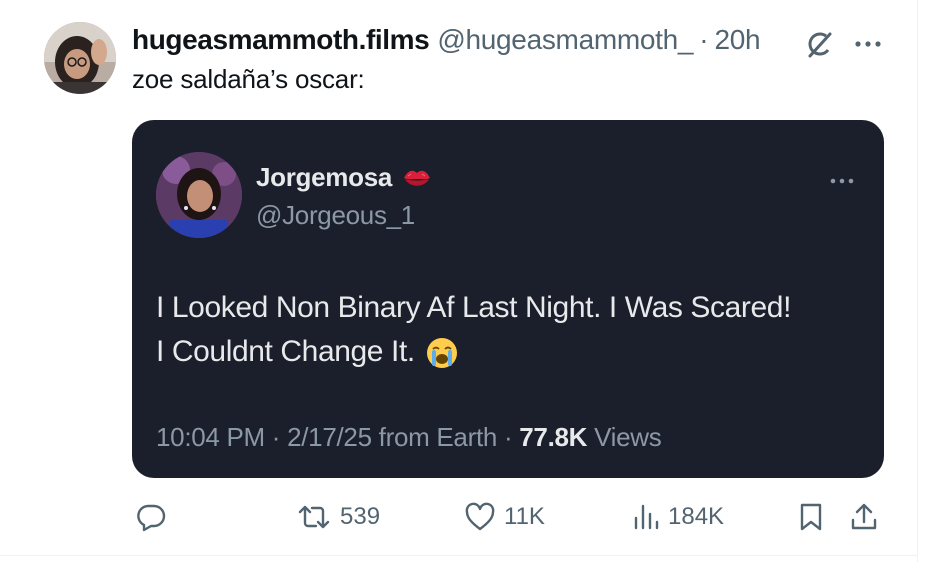 Image resolution: width=938 pixels, height=562 pixels. I want to click on quoted-timestamp: 10:04 PM · 2/17/25 from Earth ·, so click(337, 437).